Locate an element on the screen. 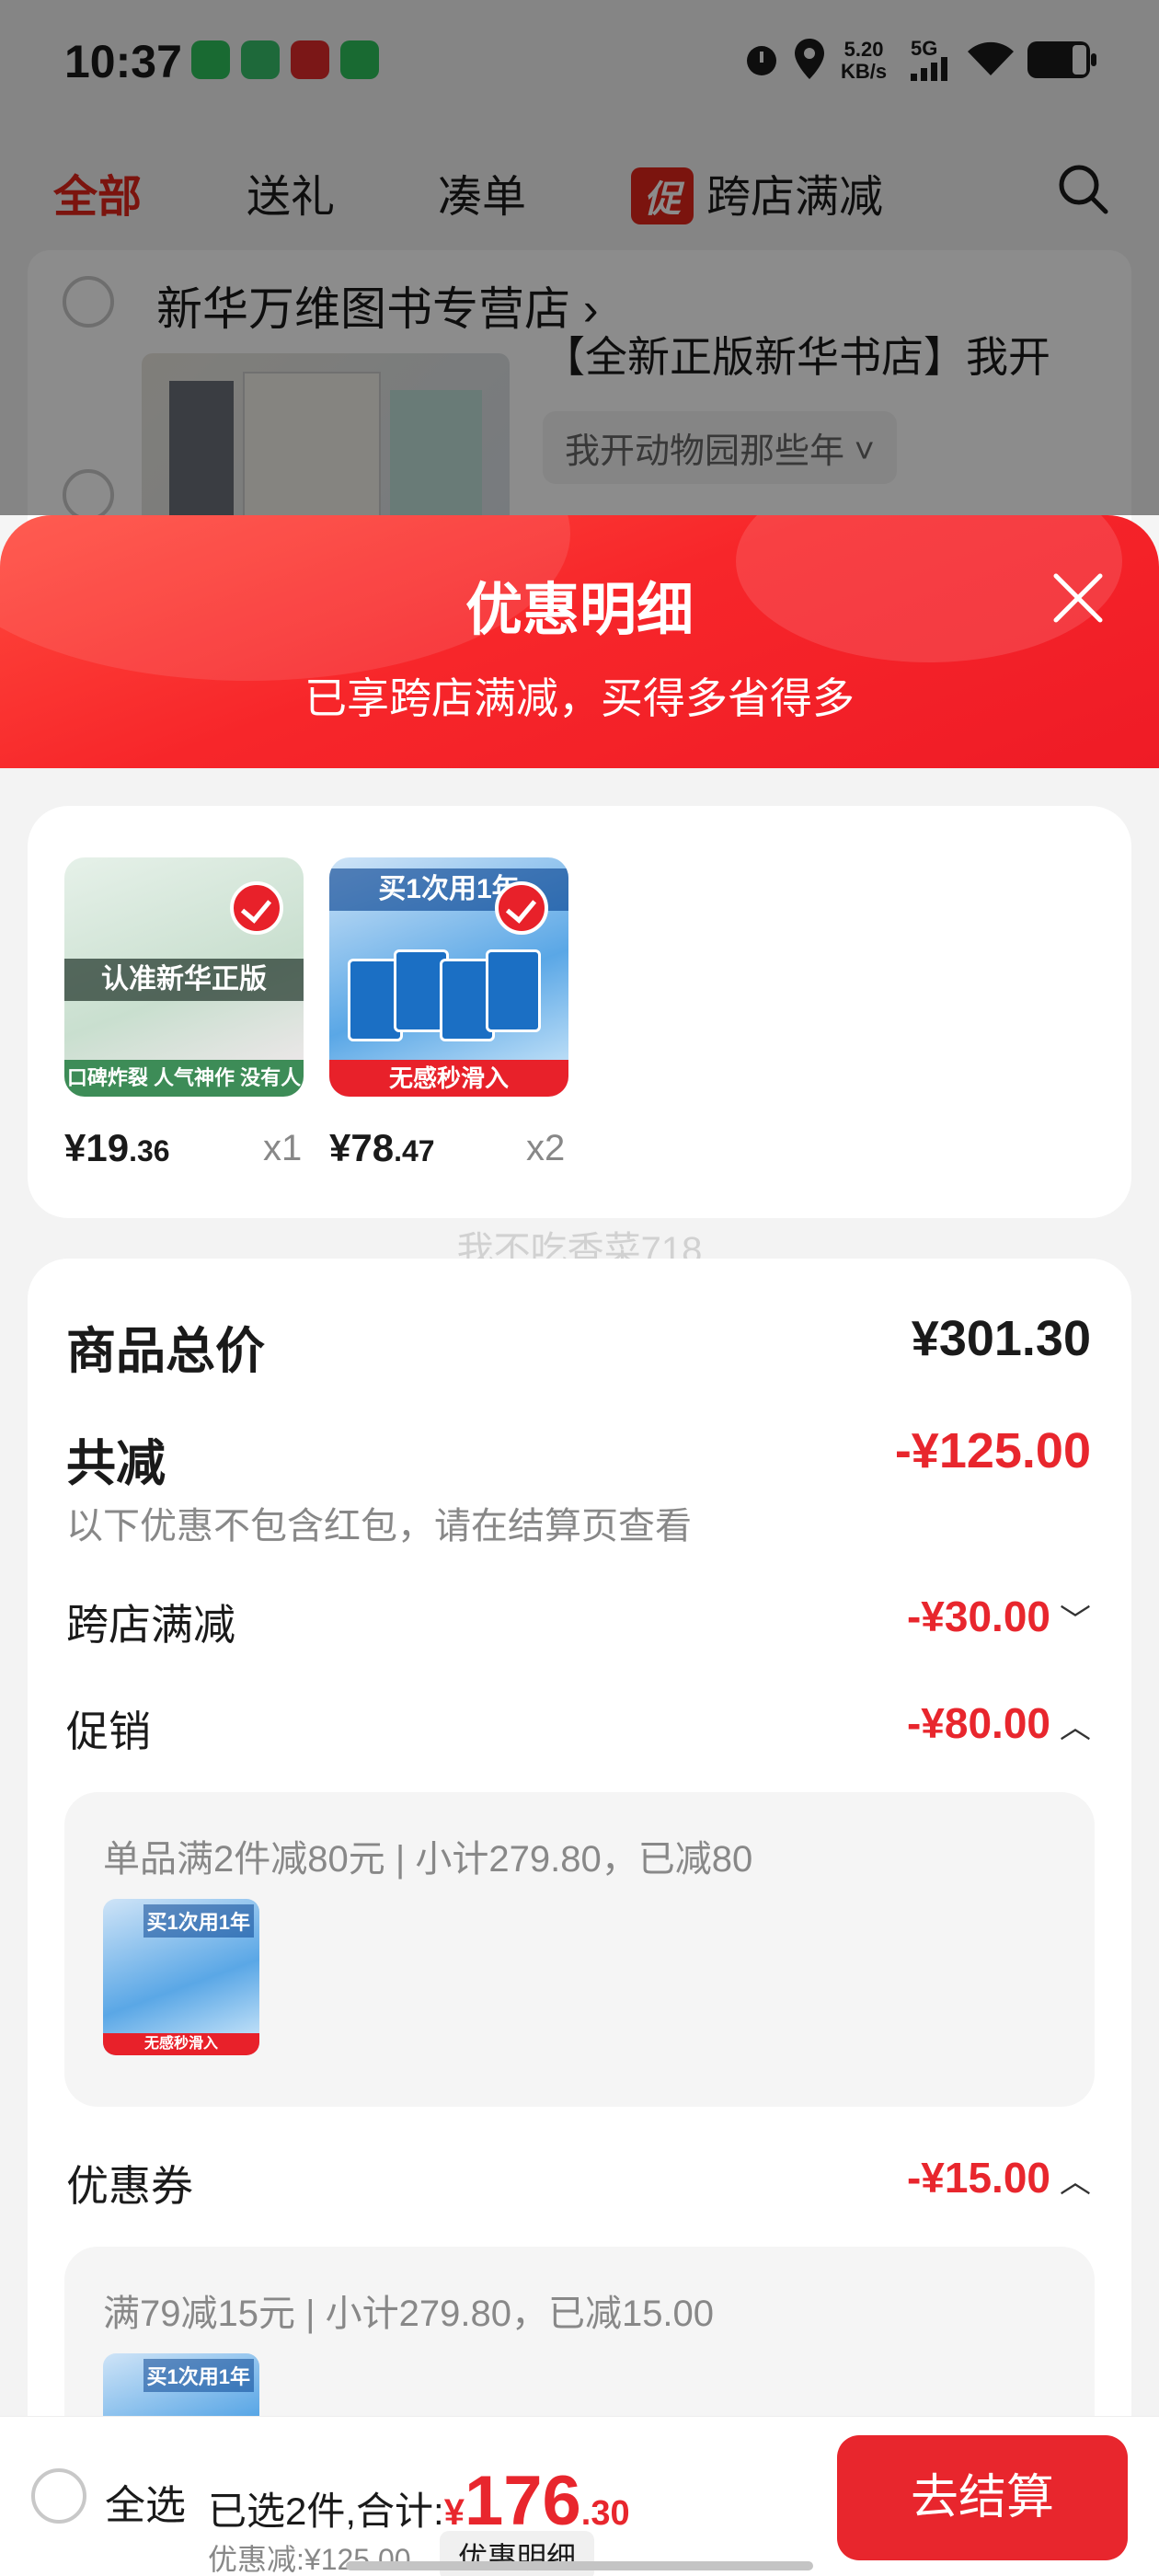  checkout-bar: 全选 已选2件,合计:¥176.30 优惠减:¥125.00 优惠明细 去结算 is located at coordinates (579, 2496).